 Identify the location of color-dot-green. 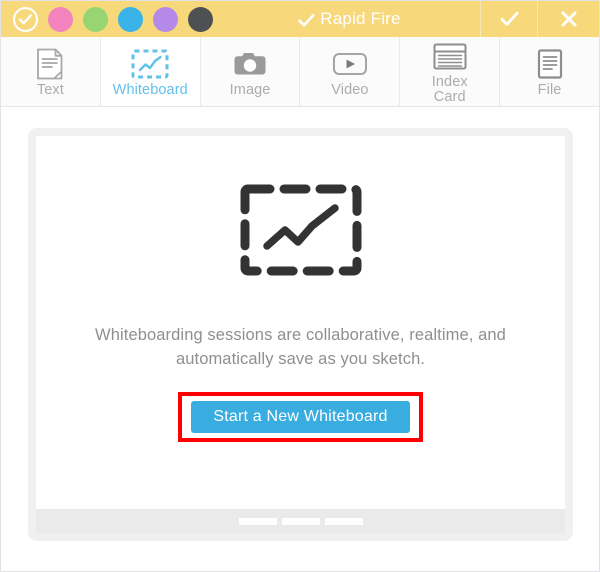
(95, 19).